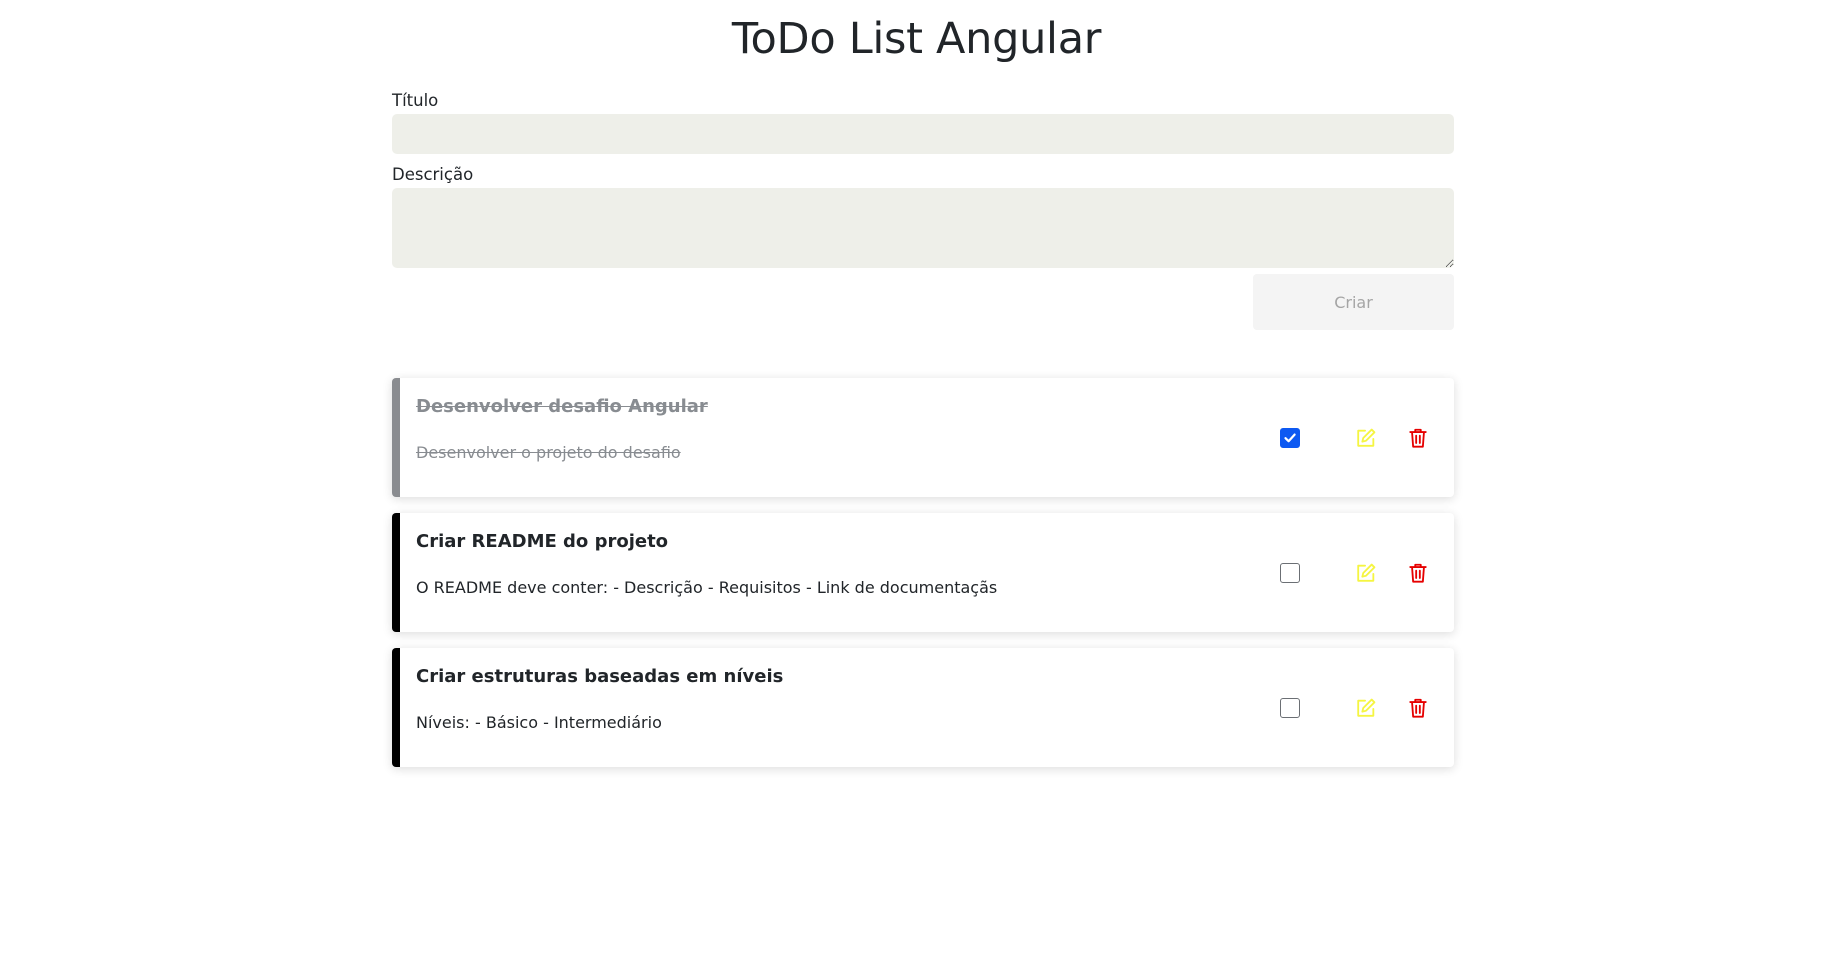 The width and height of the screenshot is (1833, 967). Describe the element at coordinates (433, 174) in the screenshot. I see `description-label: Descrição` at that location.